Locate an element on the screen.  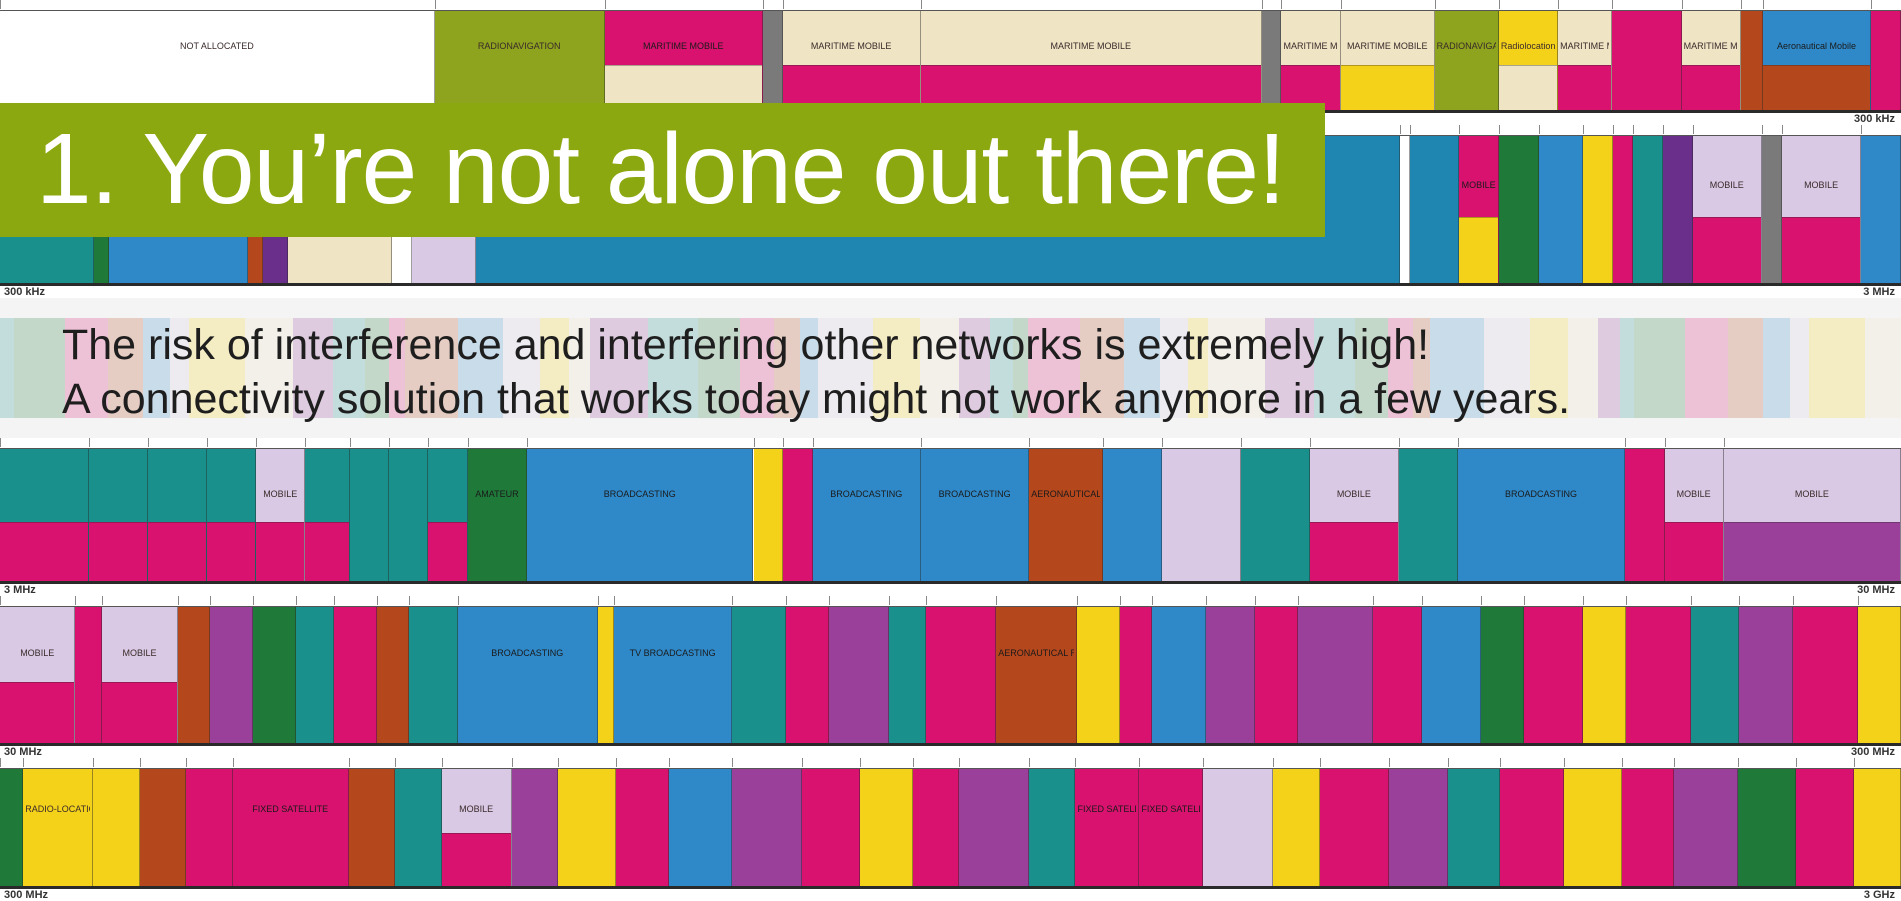
start-frequency-label: 300 MHz is located at coordinates (26, 895).